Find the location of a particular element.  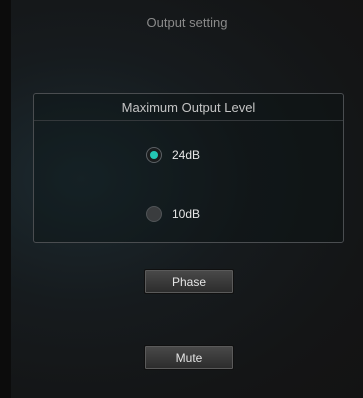

radio-24db is located at coordinates (154, 155).